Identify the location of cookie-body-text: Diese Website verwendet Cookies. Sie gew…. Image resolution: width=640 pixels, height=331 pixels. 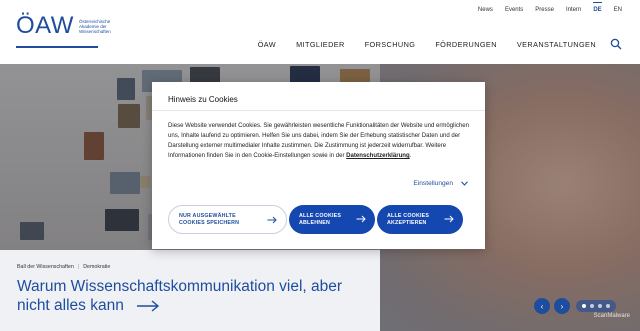
(318, 141).